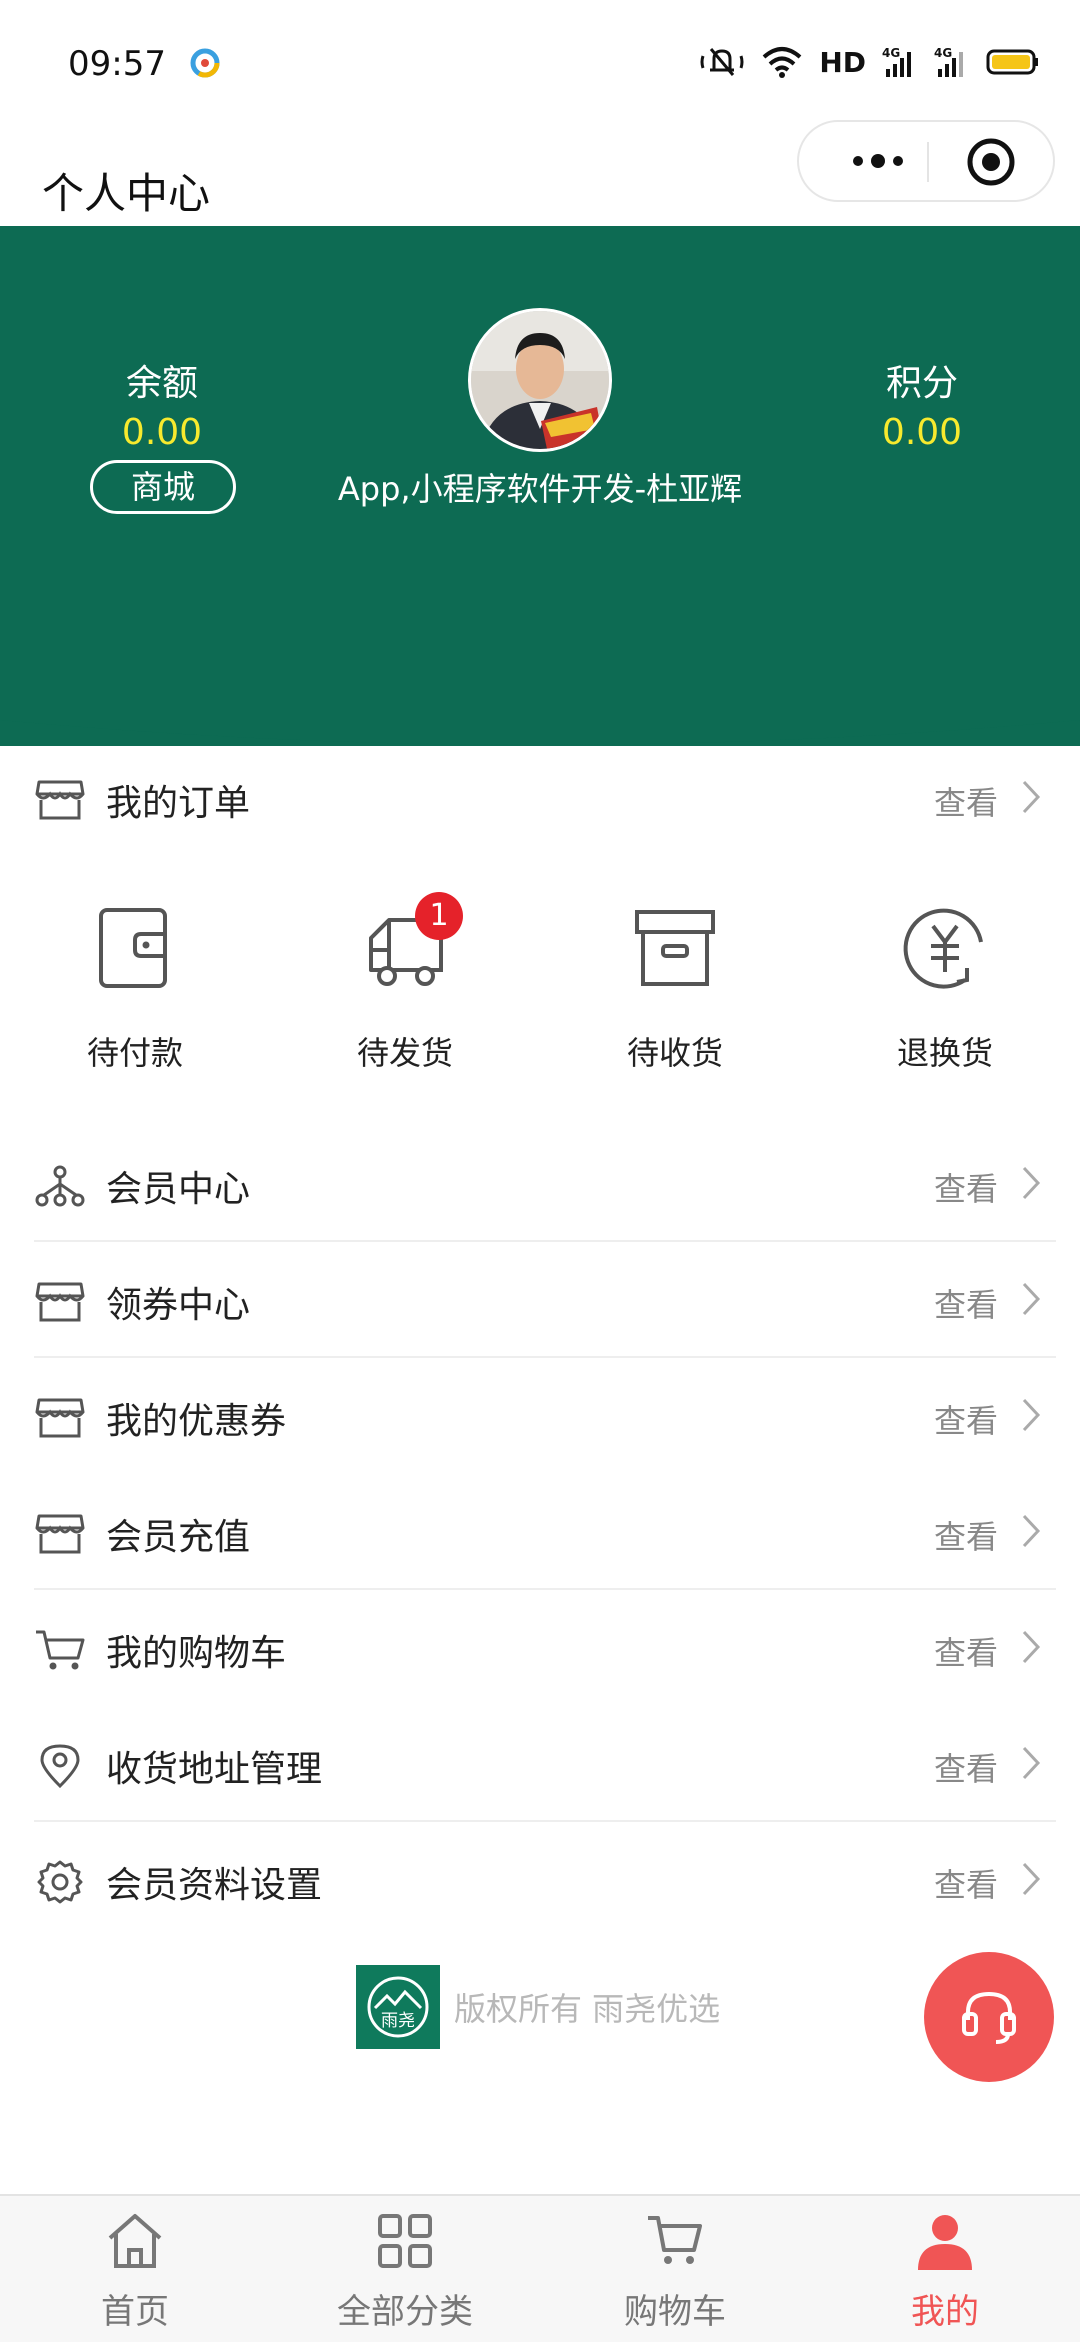 Image resolution: width=1080 pixels, height=2342 pixels. Describe the element at coordinates (540, 1648) in the screenshot. I see `menu-item-my-cart: 我的购物车 查看` at that location.